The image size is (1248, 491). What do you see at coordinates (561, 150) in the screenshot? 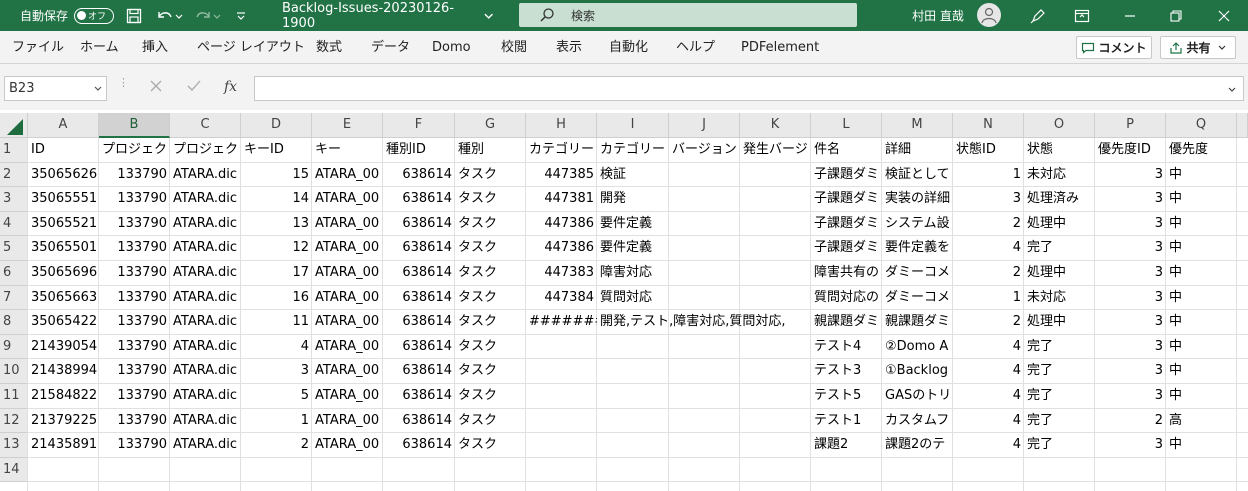
I see `cell-h1: カテゴリー` at bounding box center [561, 150].